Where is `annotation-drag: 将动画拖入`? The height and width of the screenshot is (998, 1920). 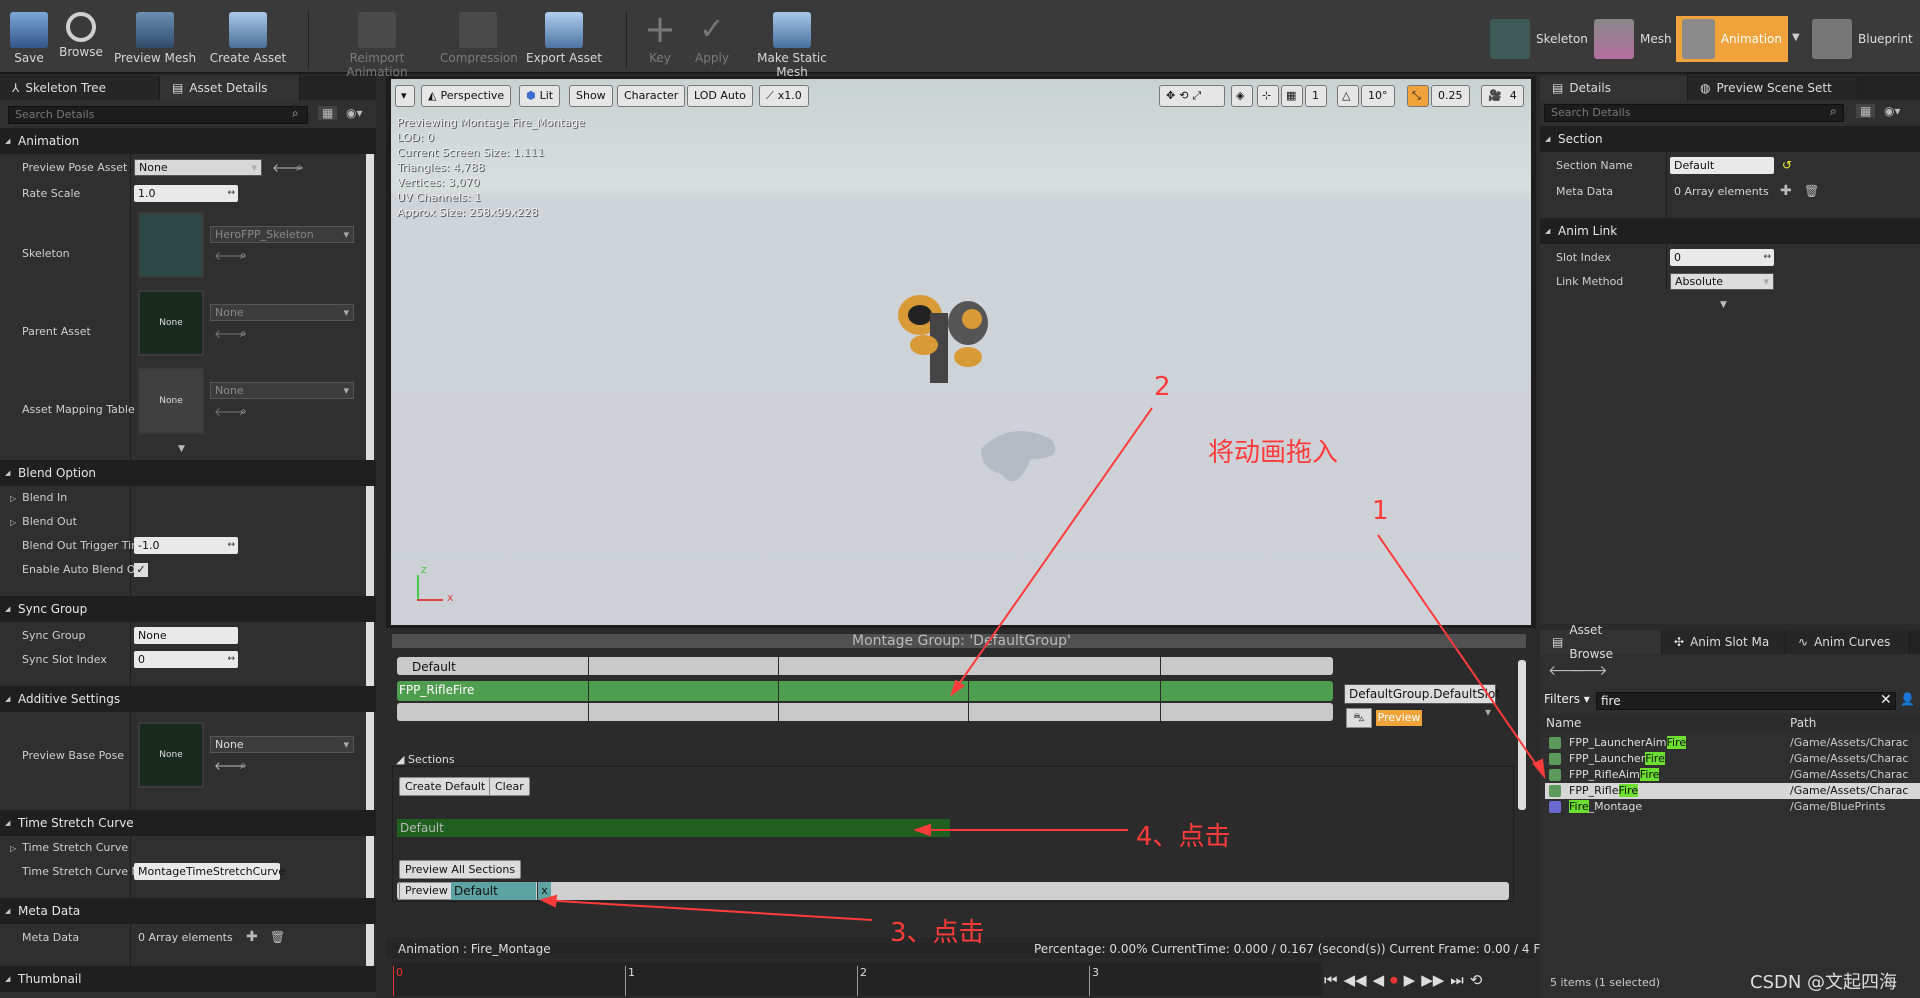 annotation-drag: 将动画拖入 is located at coordinates (1273, 453).